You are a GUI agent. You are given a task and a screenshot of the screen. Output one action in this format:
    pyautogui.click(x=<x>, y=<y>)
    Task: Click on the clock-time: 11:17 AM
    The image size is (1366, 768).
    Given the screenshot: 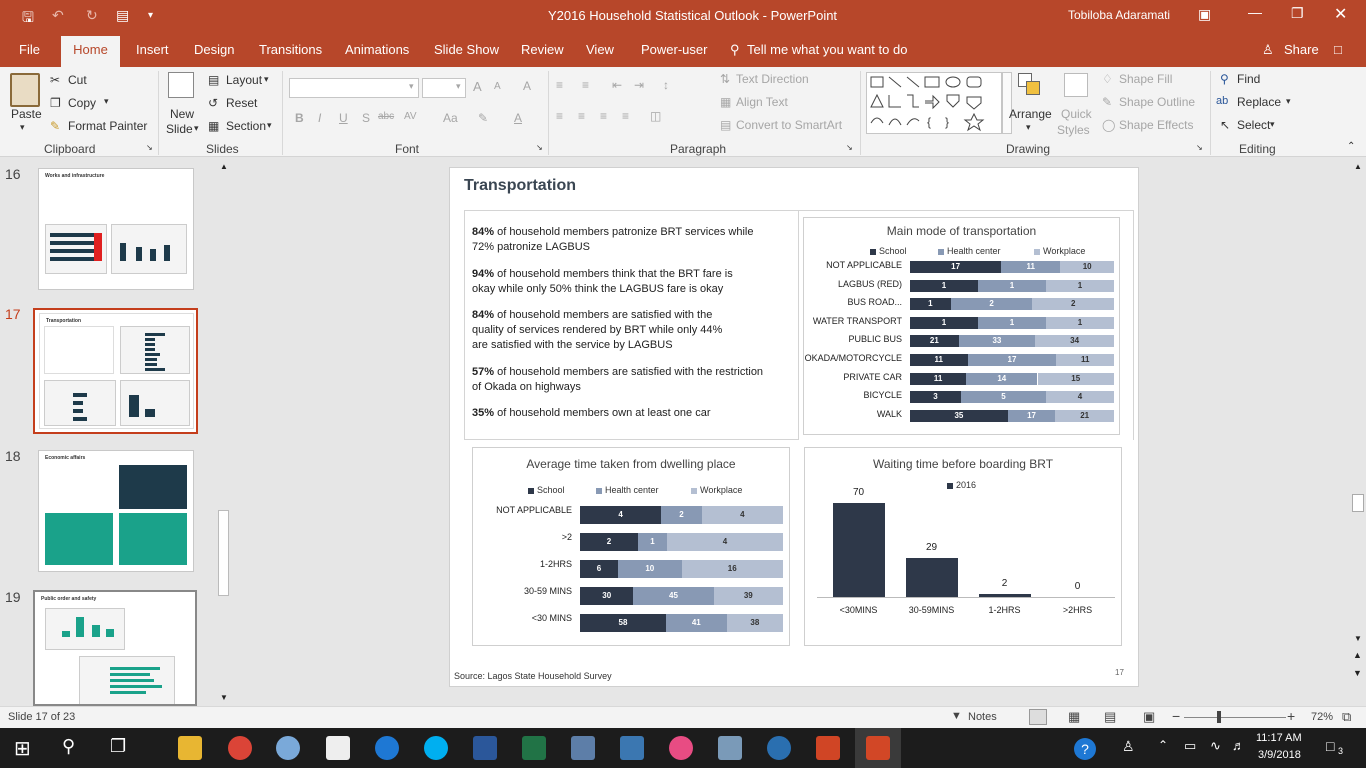 What is the action you would take?
    pyautogui.click(x=1279, y=738)
    